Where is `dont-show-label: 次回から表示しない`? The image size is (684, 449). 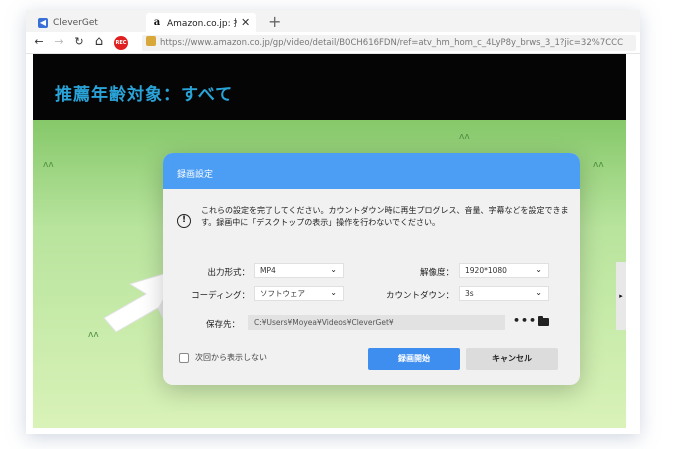 dont-show-label: 次回から表示しない is located at coordinates (231, 357).